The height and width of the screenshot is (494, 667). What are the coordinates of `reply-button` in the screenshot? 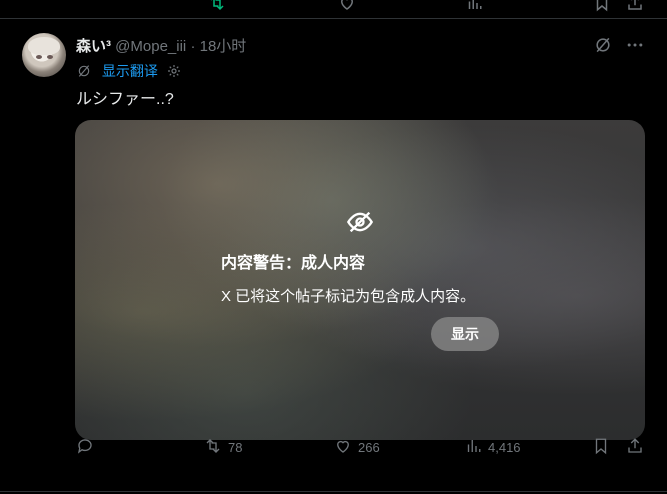 It's located at (85, 447).